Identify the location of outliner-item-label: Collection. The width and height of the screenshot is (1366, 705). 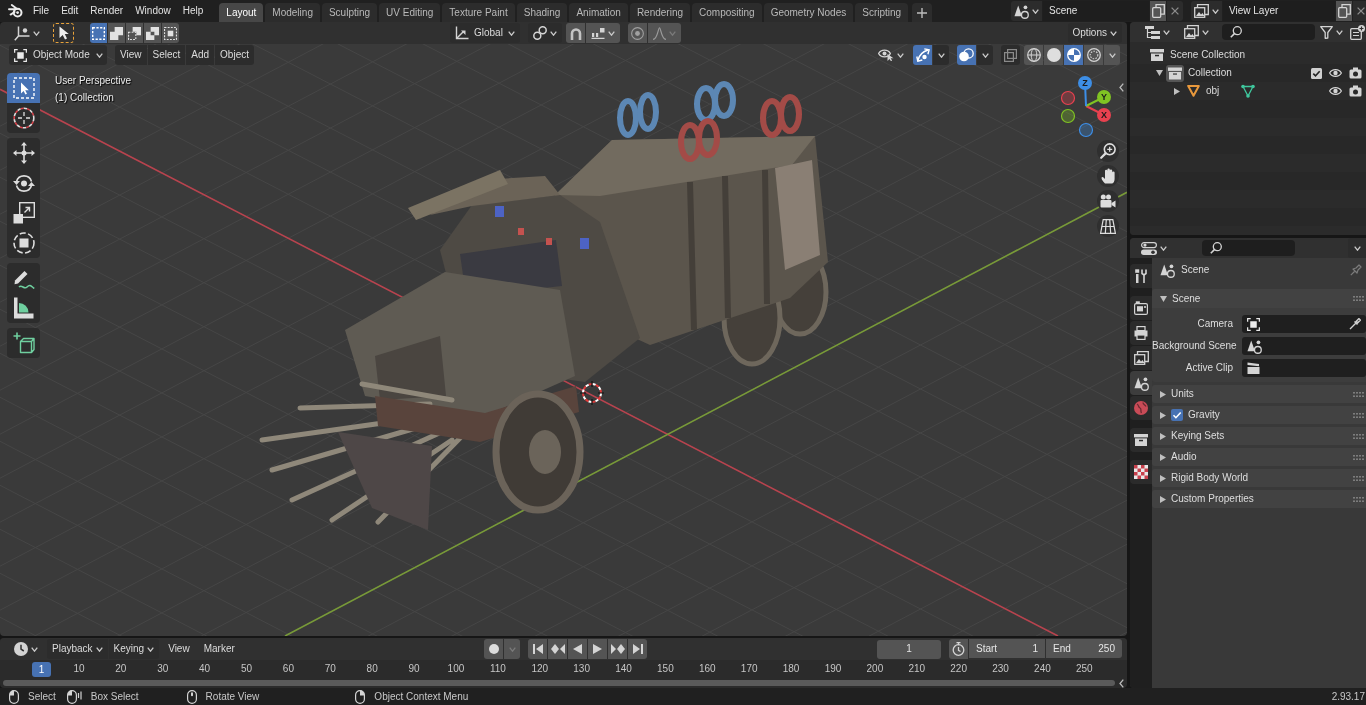
(1210, 73).